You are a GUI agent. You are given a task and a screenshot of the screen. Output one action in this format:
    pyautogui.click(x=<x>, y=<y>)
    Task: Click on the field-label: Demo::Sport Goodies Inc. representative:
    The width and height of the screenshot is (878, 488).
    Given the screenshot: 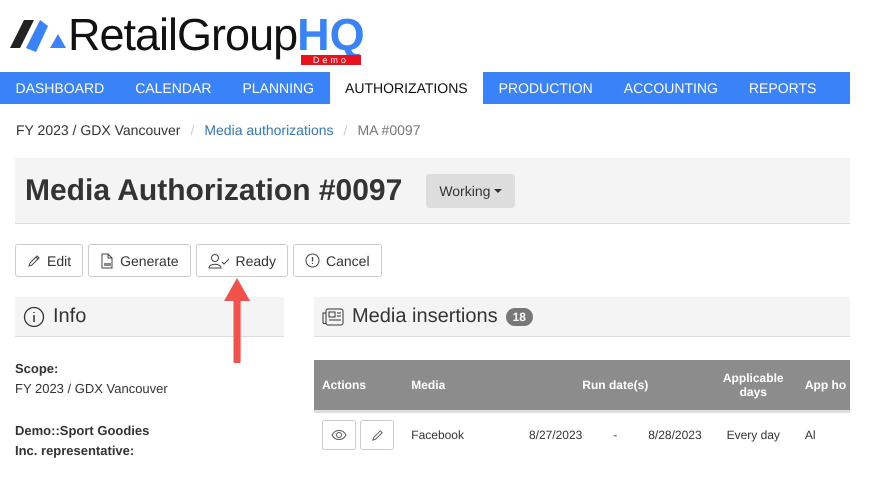 What is the action you would take?
    pyautogui.click(x=82, y=441)
    